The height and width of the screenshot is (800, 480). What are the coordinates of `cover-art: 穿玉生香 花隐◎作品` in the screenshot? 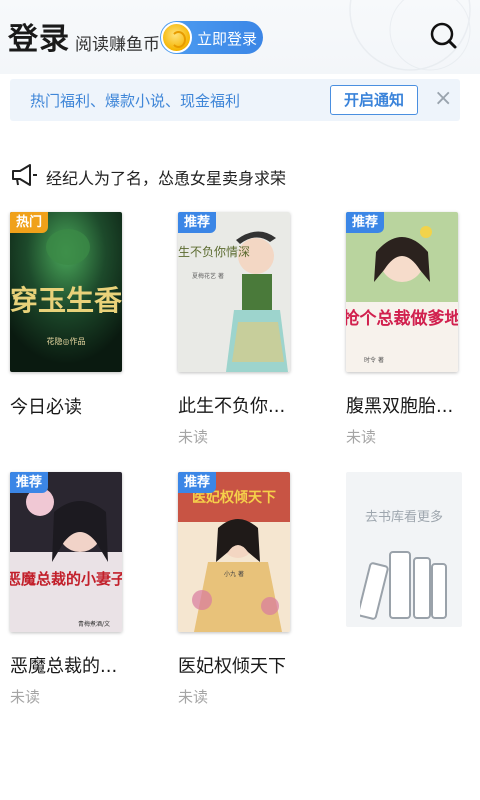 It's located at (66, 292).